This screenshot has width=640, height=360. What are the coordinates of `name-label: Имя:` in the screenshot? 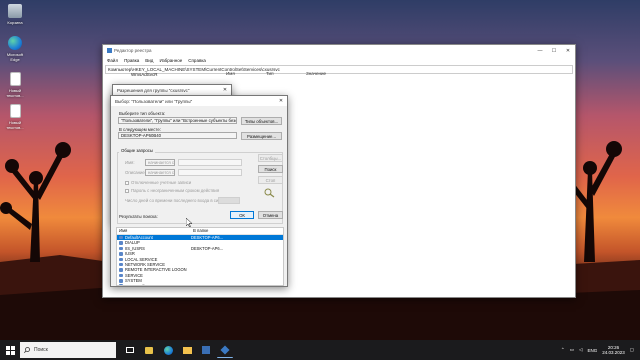 It's located at (130, 162).